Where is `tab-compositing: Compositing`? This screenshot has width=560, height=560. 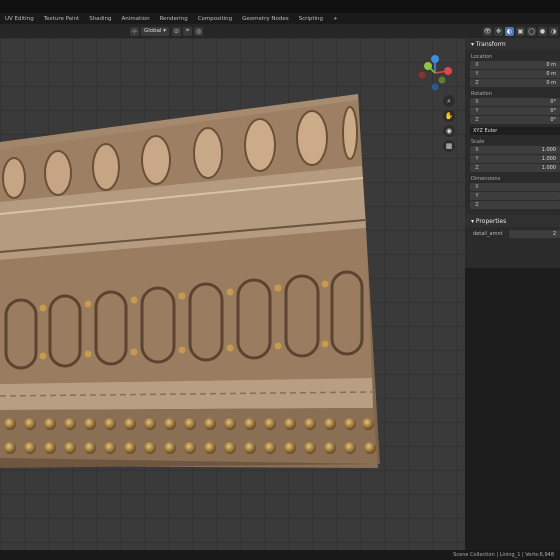
tab-compositing: Compositing is located at coordinates (215, 19).